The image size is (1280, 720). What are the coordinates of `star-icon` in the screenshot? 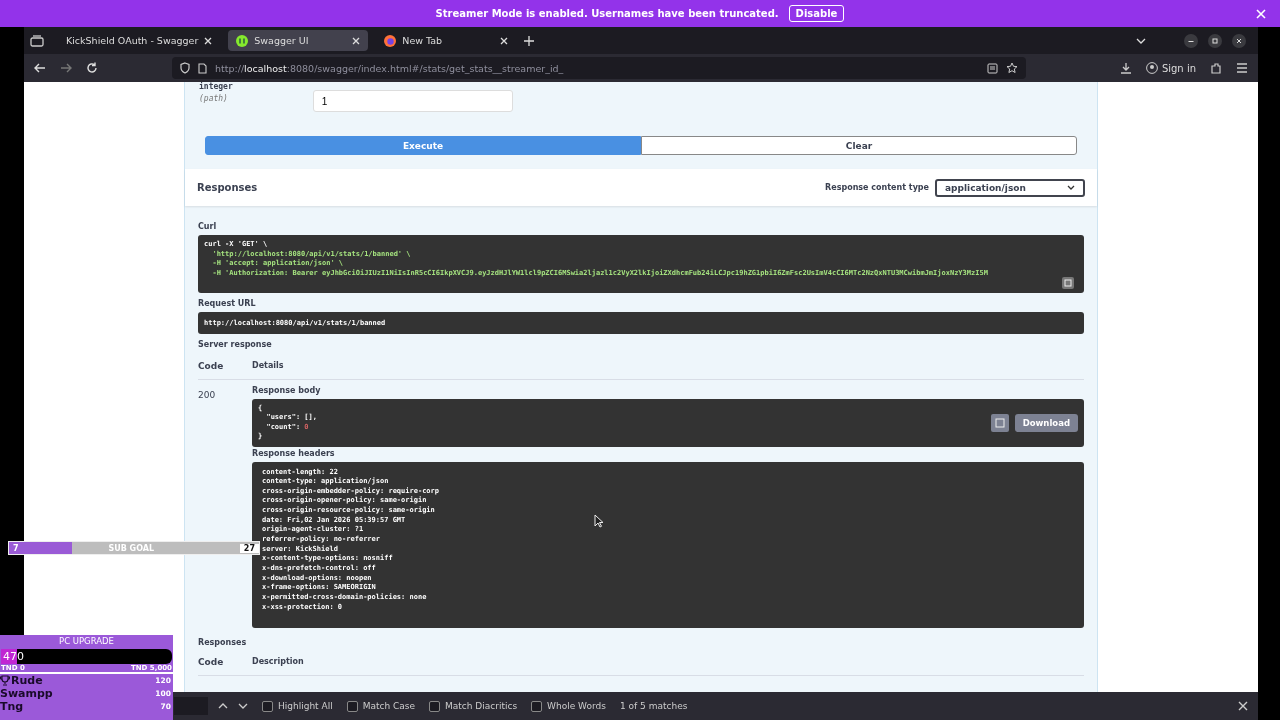 It's located at (1011, 68).